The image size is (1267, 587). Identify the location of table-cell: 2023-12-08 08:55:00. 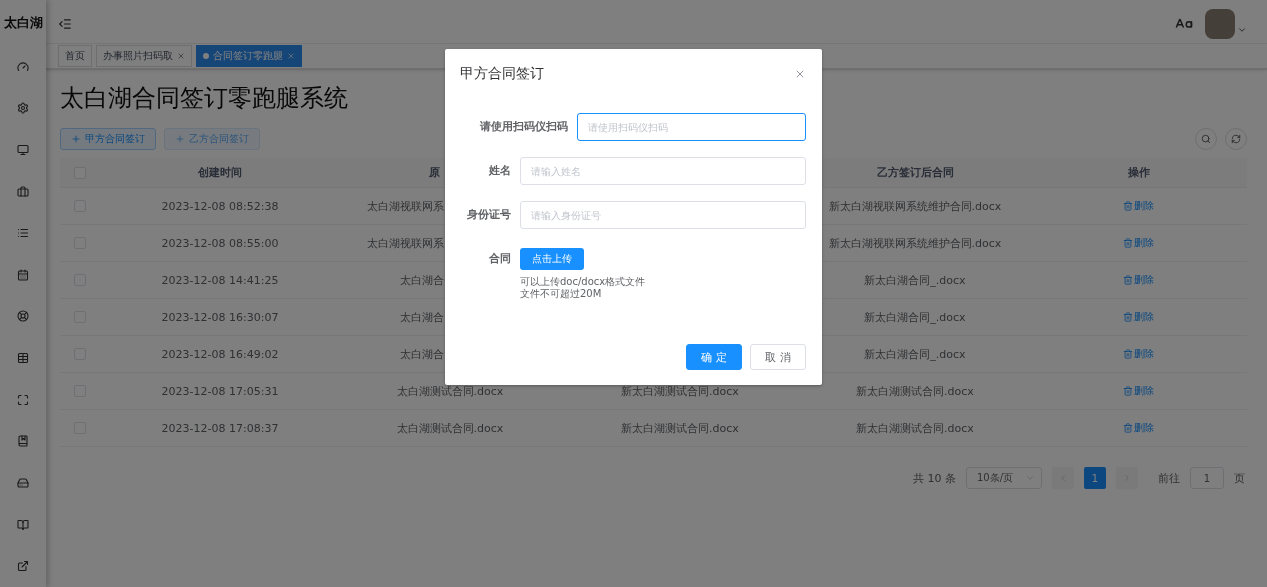
(220, 243).